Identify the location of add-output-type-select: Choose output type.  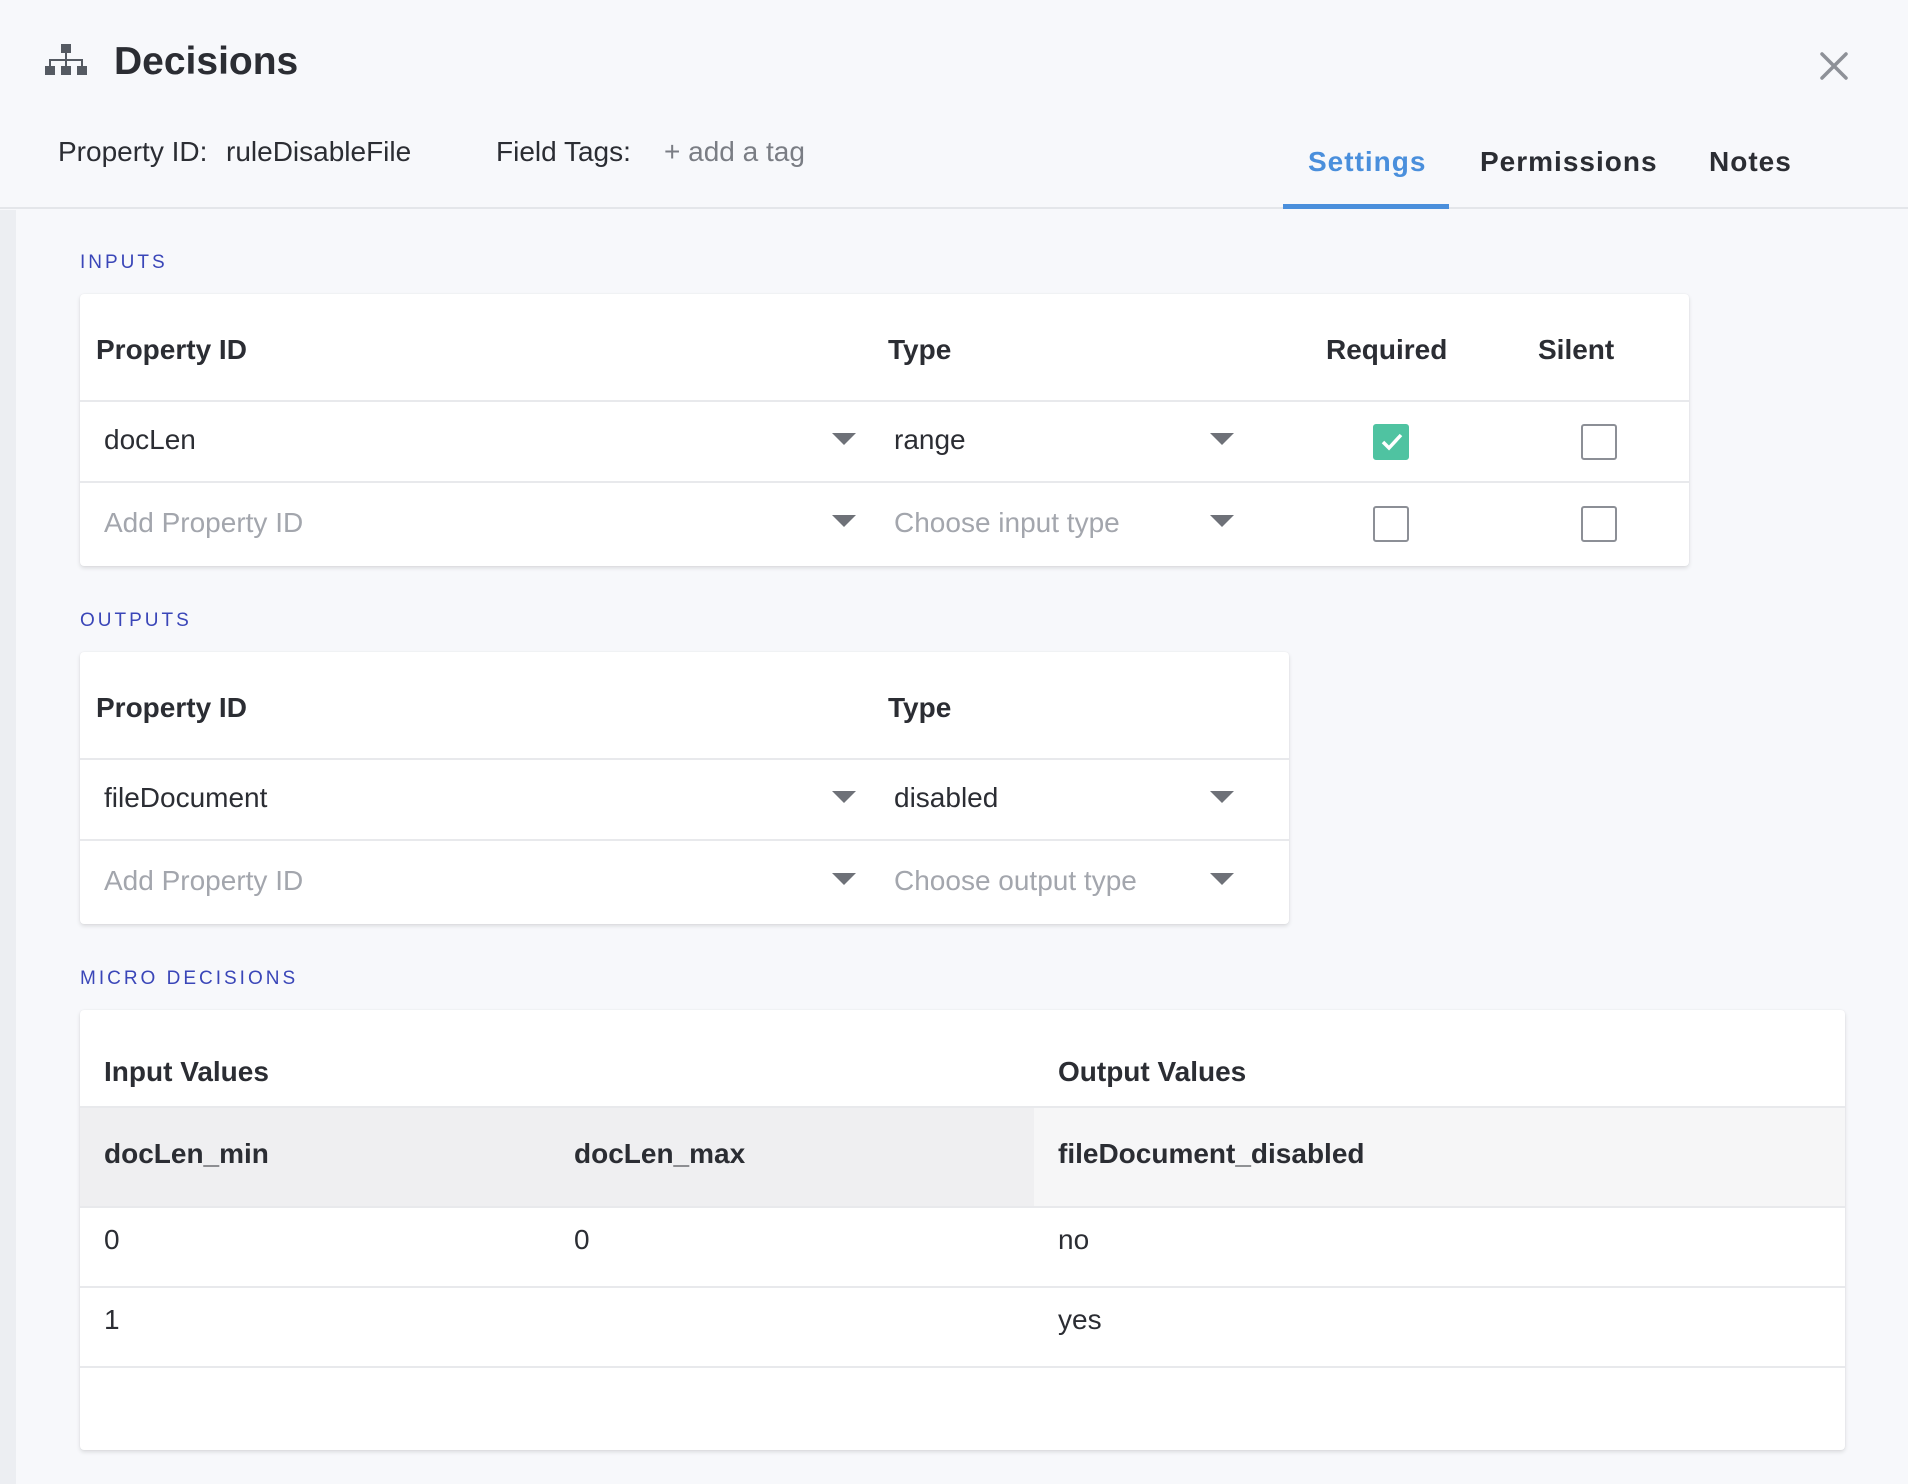
(1060, 881).